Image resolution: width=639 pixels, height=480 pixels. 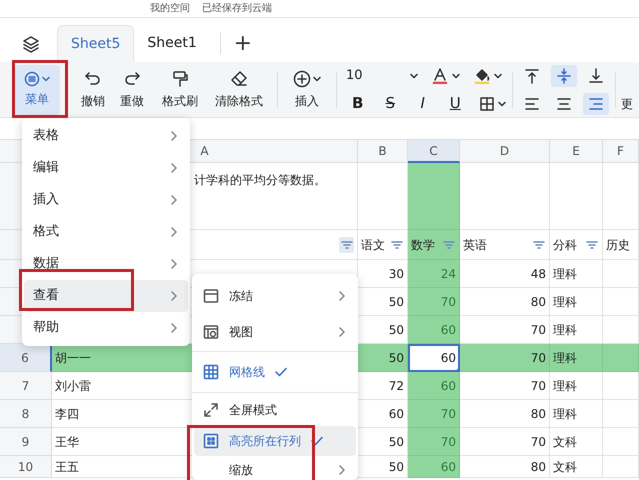 I want to click on table-cell: 72, so click(x=383, y=386).